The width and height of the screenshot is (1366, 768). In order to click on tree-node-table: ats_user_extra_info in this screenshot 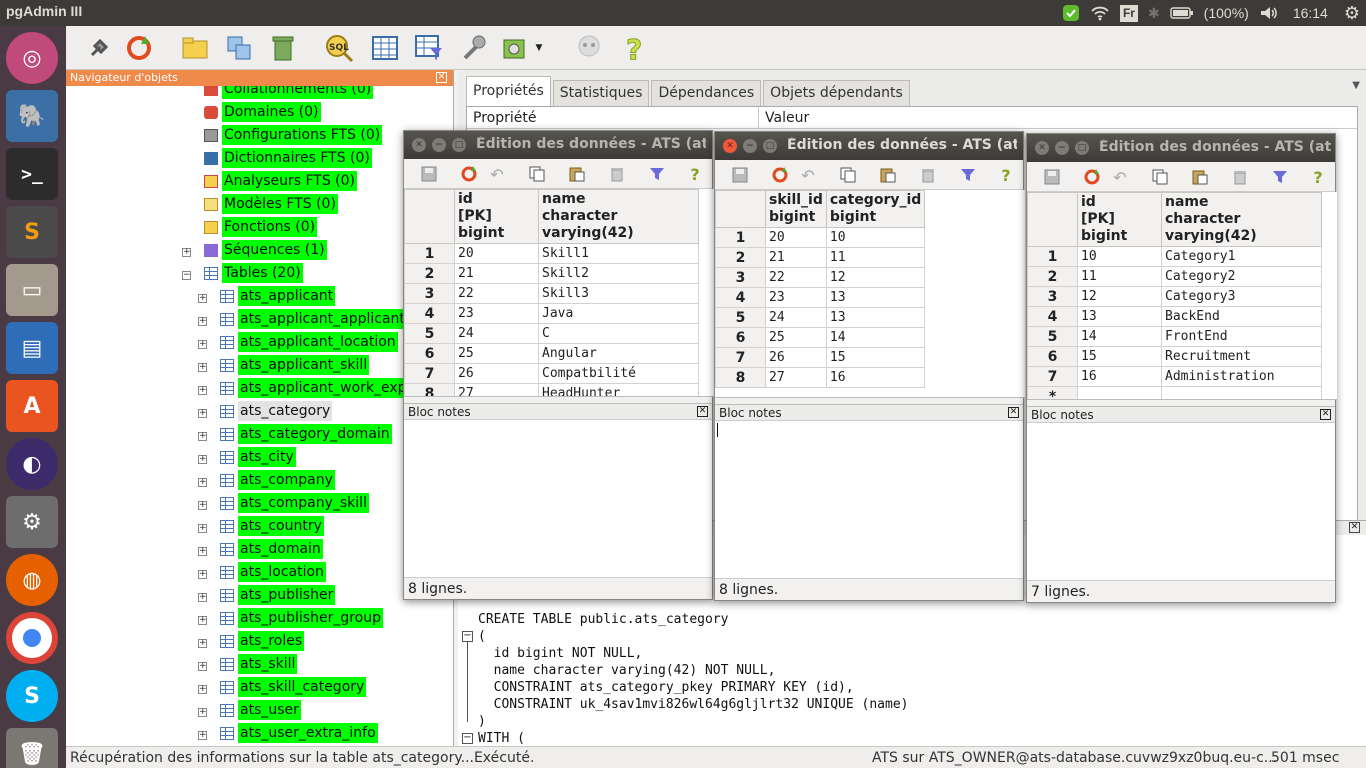, I will do `click(299, 733)`.